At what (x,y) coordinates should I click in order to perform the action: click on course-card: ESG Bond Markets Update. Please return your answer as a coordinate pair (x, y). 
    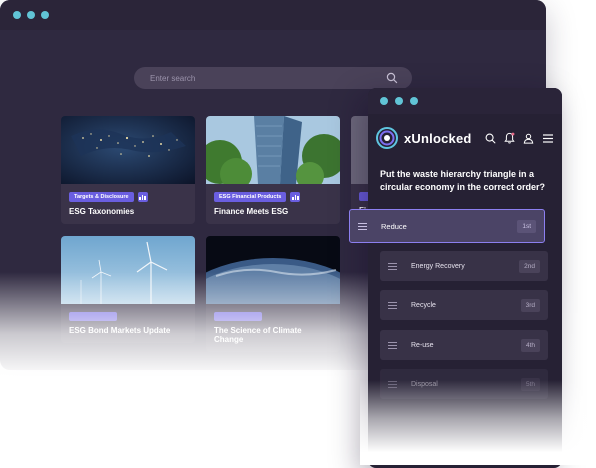
    Looking at the image, I should click on (128, 289).